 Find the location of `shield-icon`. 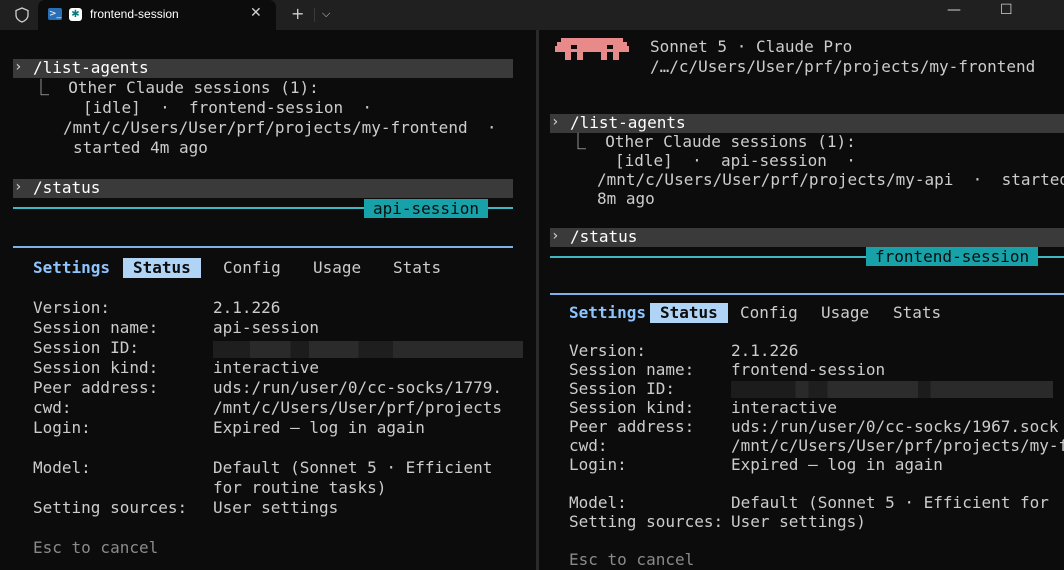

shield-icon is located at coordinates (22, 15).